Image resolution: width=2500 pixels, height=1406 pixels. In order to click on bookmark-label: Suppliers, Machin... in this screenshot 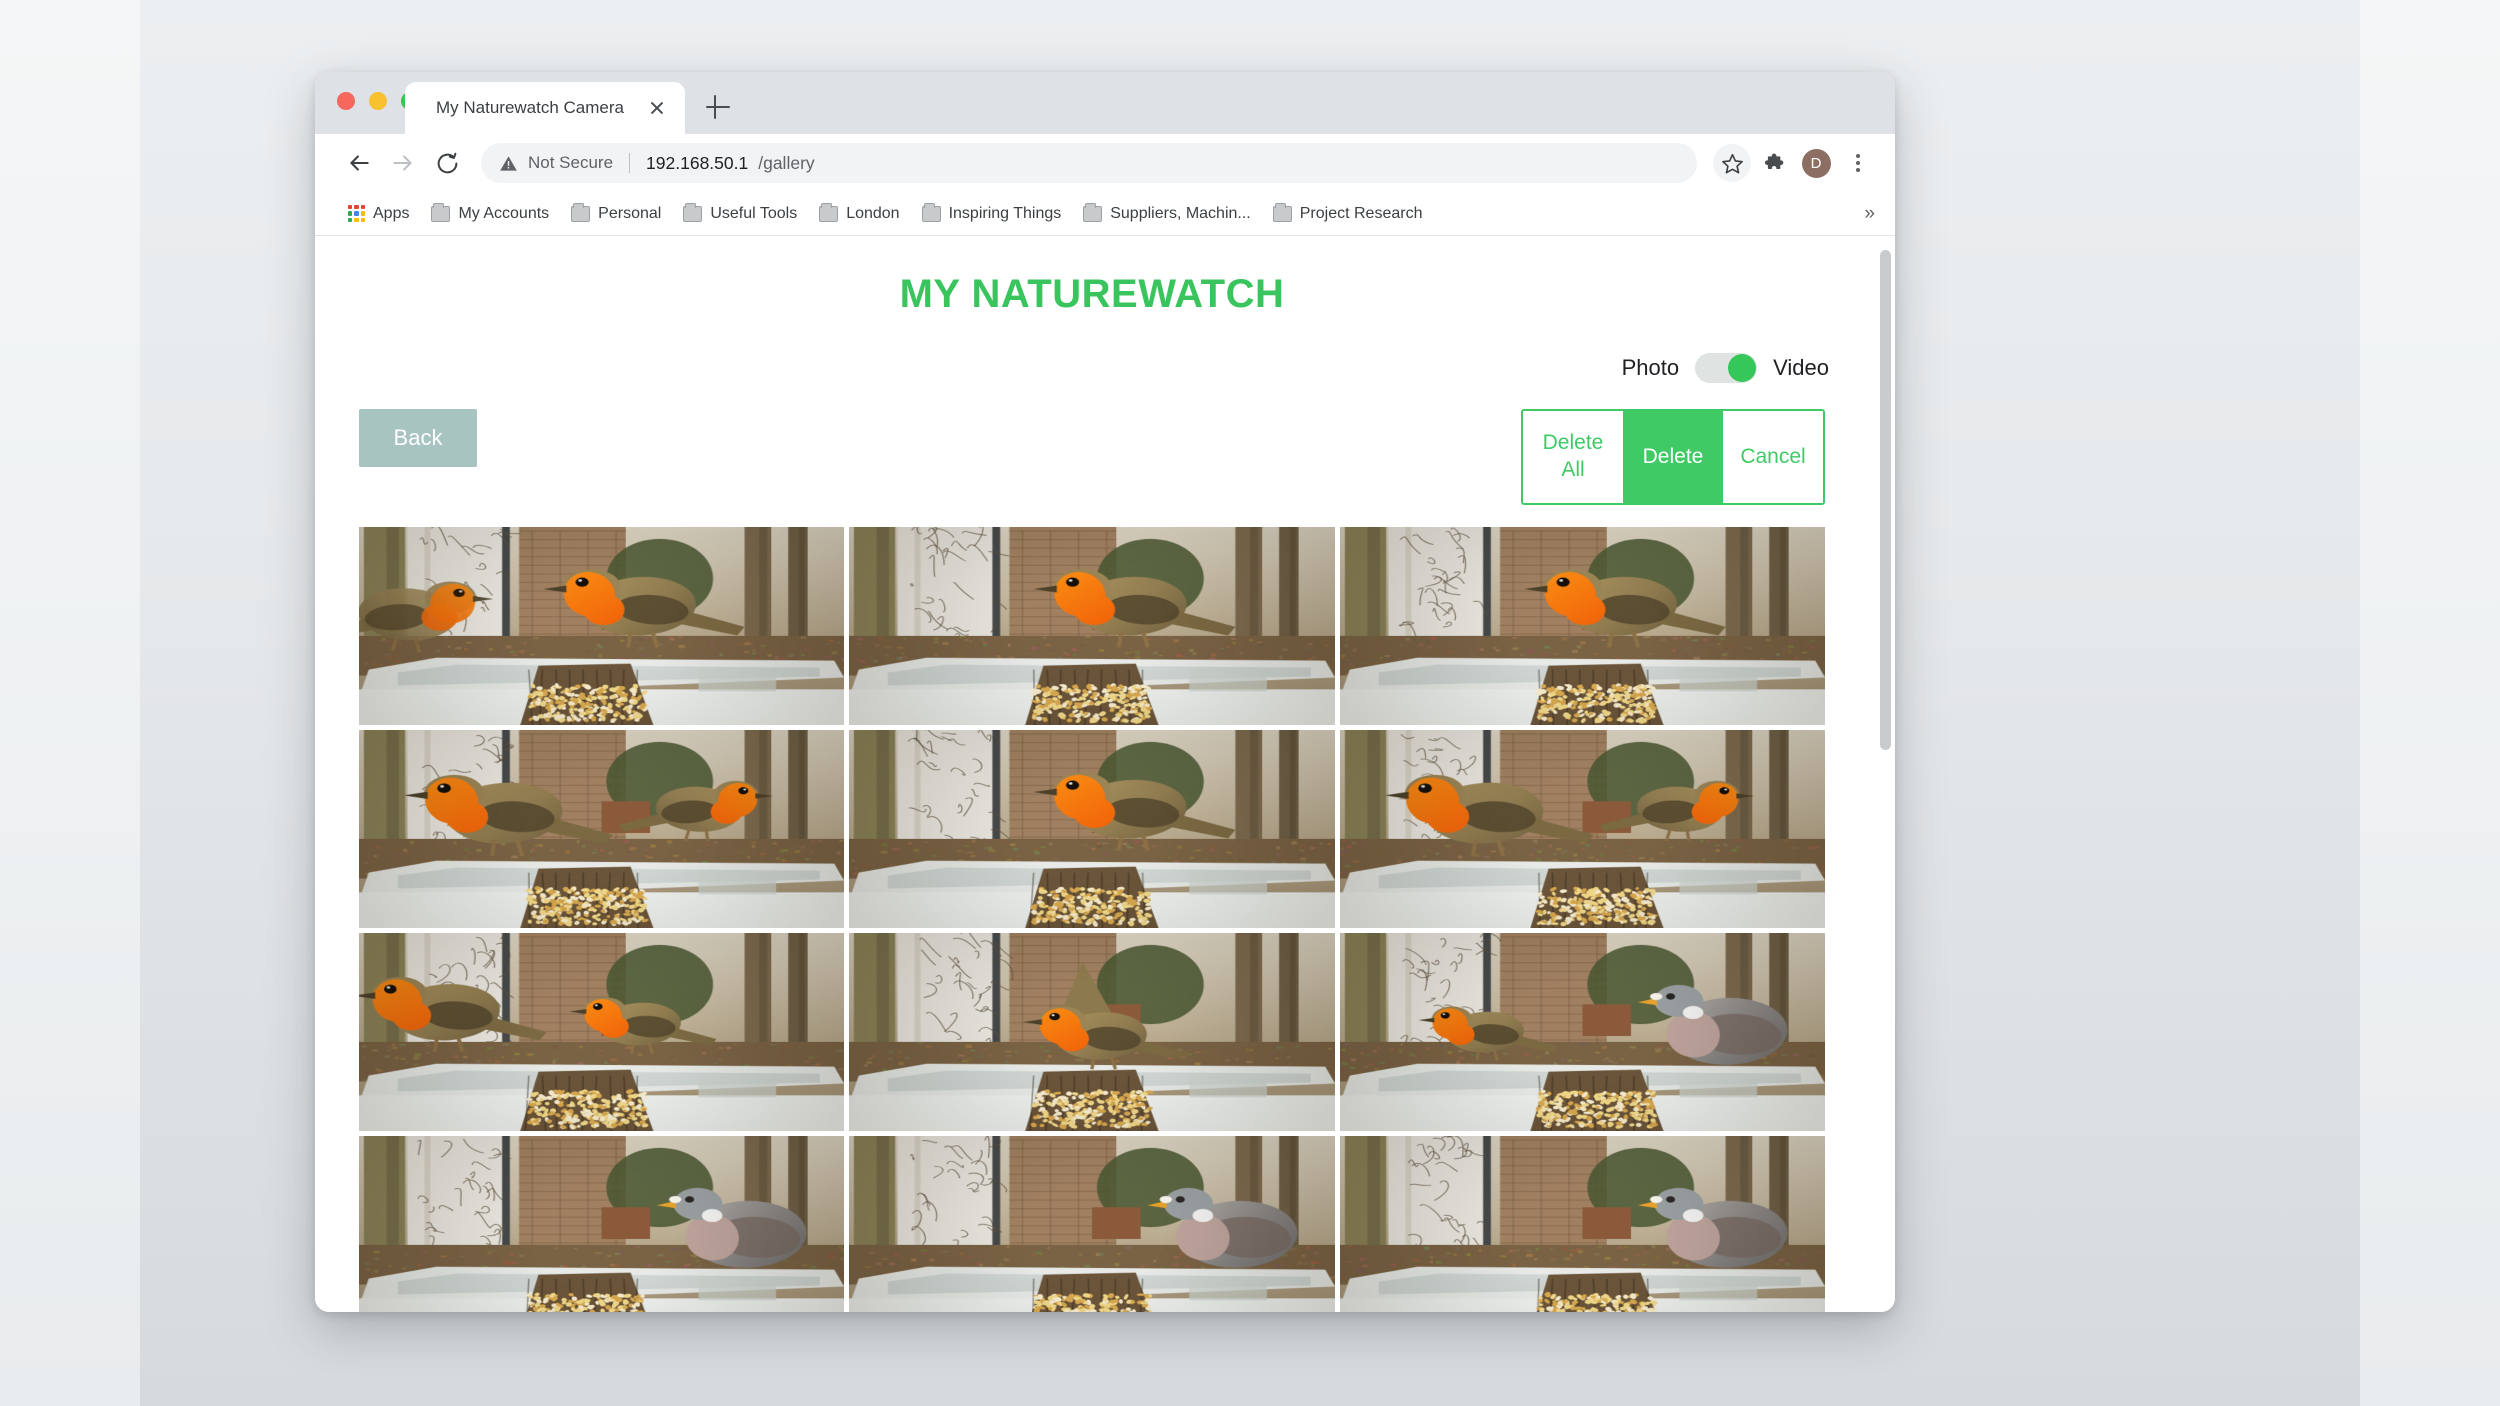, I will do `click(1180, 213)`.